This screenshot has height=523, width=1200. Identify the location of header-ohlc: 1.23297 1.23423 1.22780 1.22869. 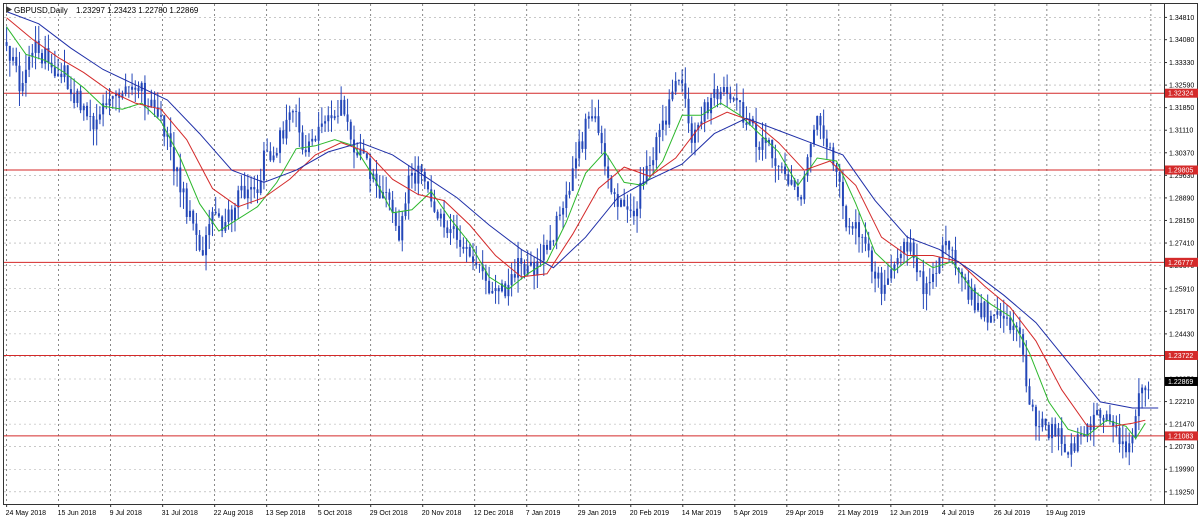
(137, 10).